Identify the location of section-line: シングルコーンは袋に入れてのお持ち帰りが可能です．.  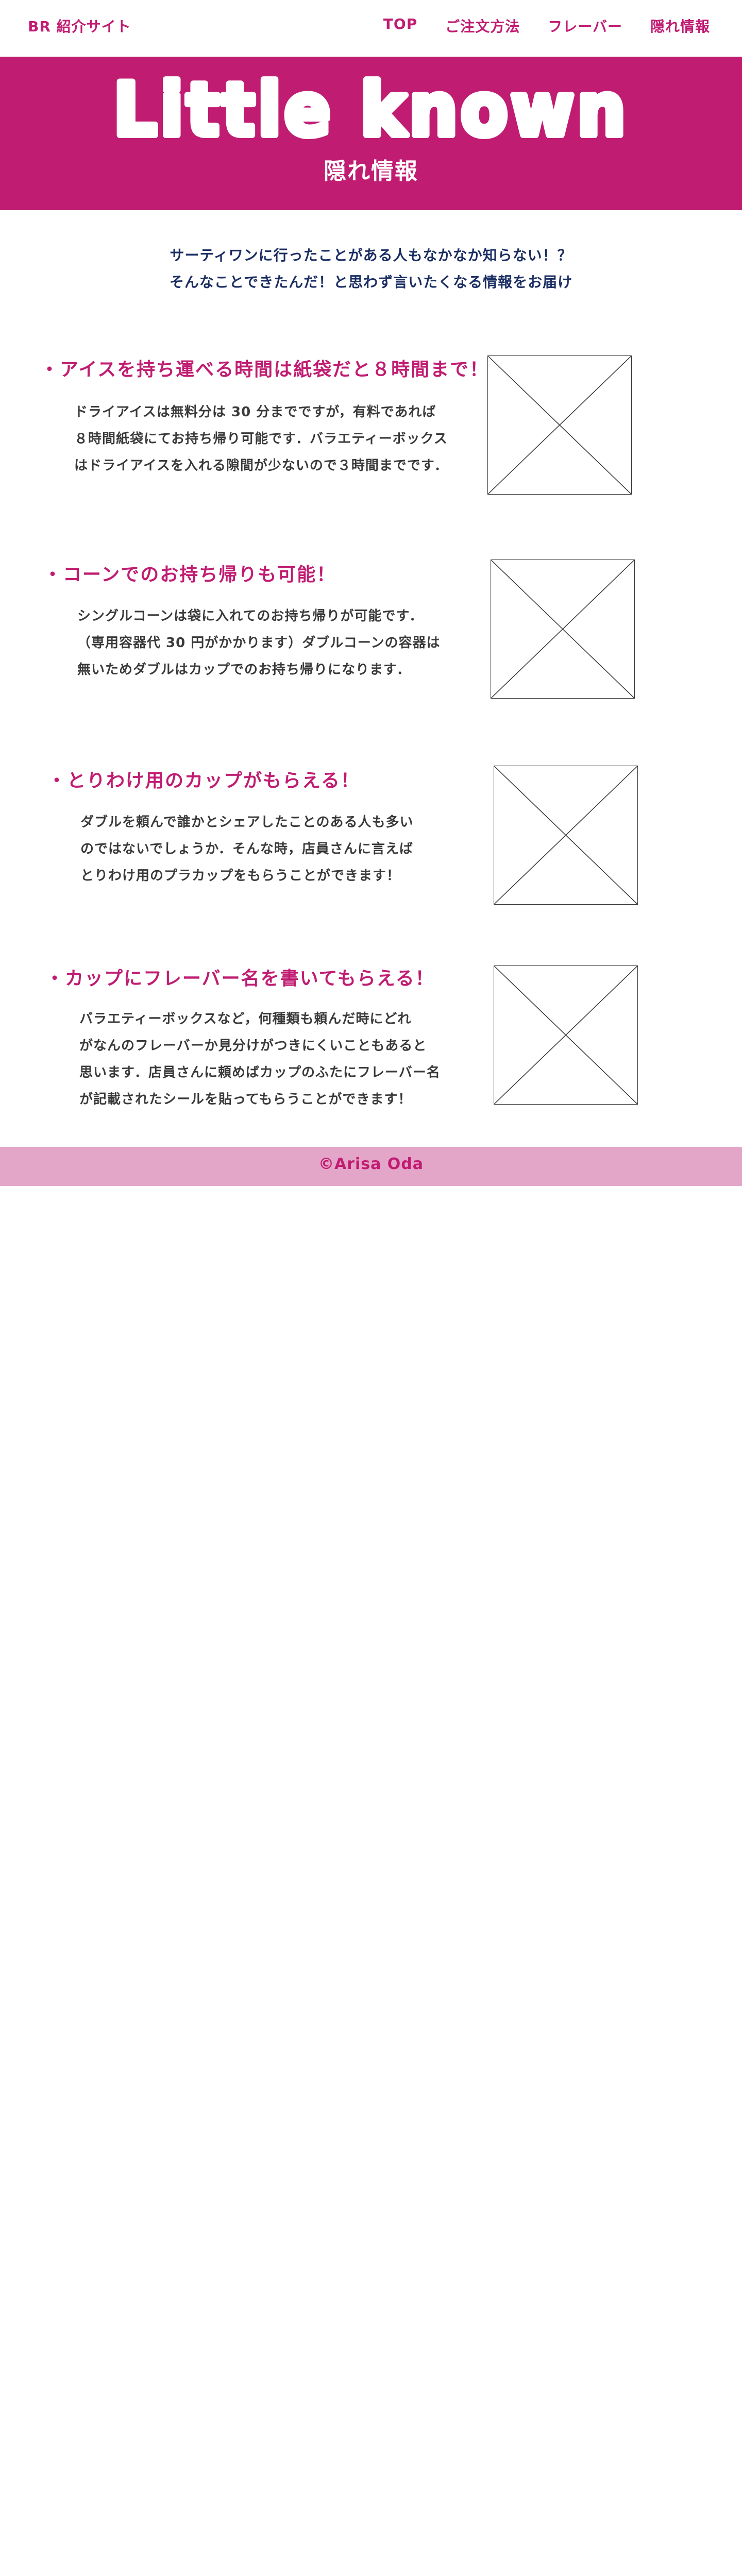
(250, 616).